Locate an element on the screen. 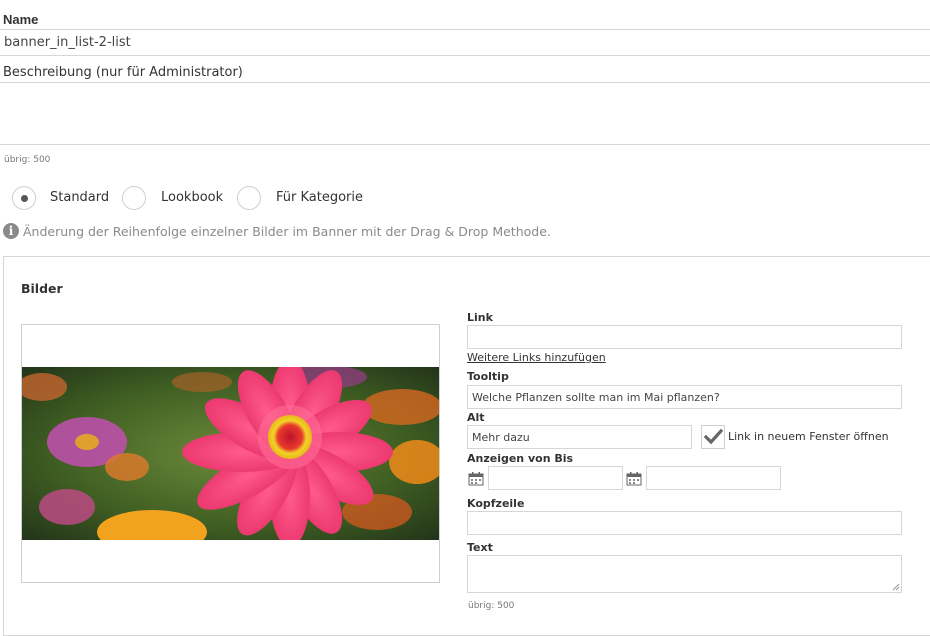 The width and height of the screenshot is (930, 636). alt-value: Mehr dazu is located at coordinates (501, 437).